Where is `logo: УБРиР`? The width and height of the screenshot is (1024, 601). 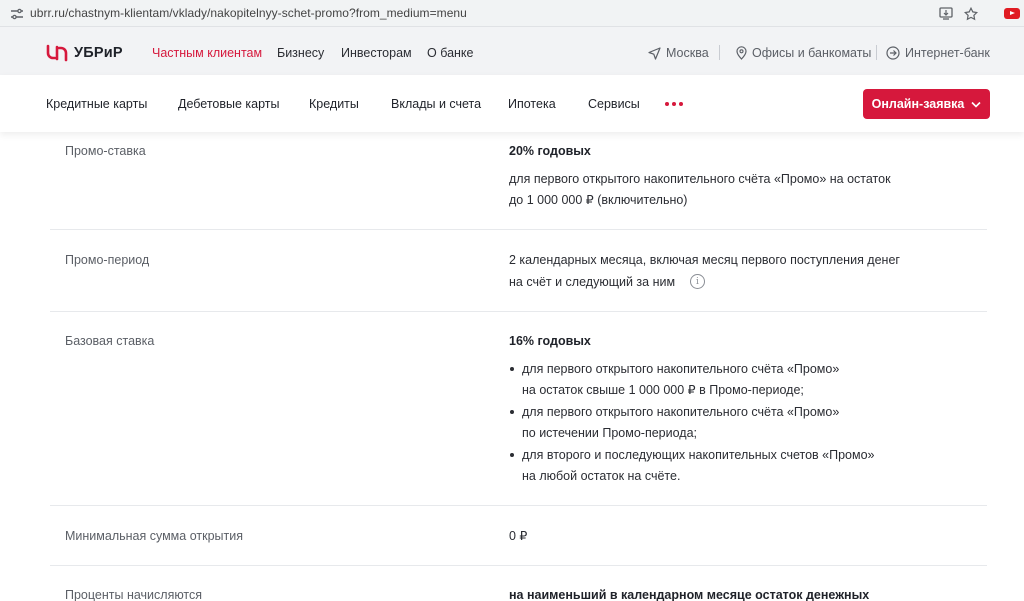
logo: УБРиР is located at coordinates (84, 53).